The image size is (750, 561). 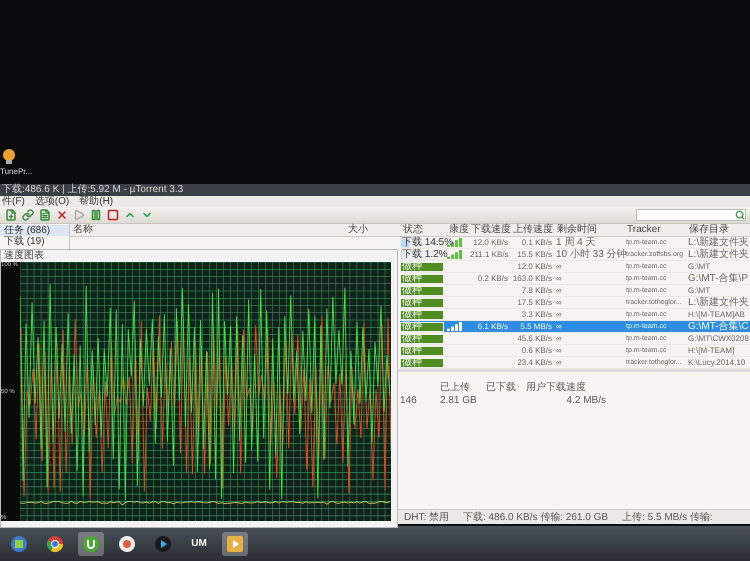 What do you see at coordinates (534, 363) in the screenshot?
I see `upload-speed: 23.4 KB/s` at bounding box center [534, 363].